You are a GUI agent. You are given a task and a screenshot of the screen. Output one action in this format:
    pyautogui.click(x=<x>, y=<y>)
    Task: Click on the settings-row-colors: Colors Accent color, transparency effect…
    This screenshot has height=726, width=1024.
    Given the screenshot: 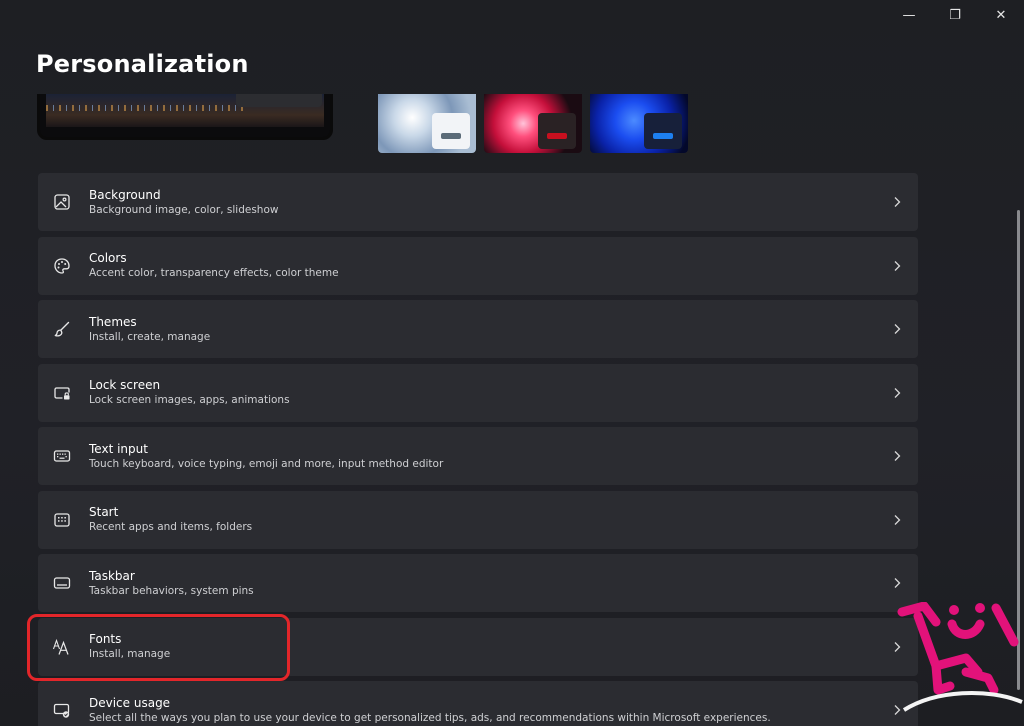 What is the action you would take?
    pyautogui.click(x=478, y=265)
    